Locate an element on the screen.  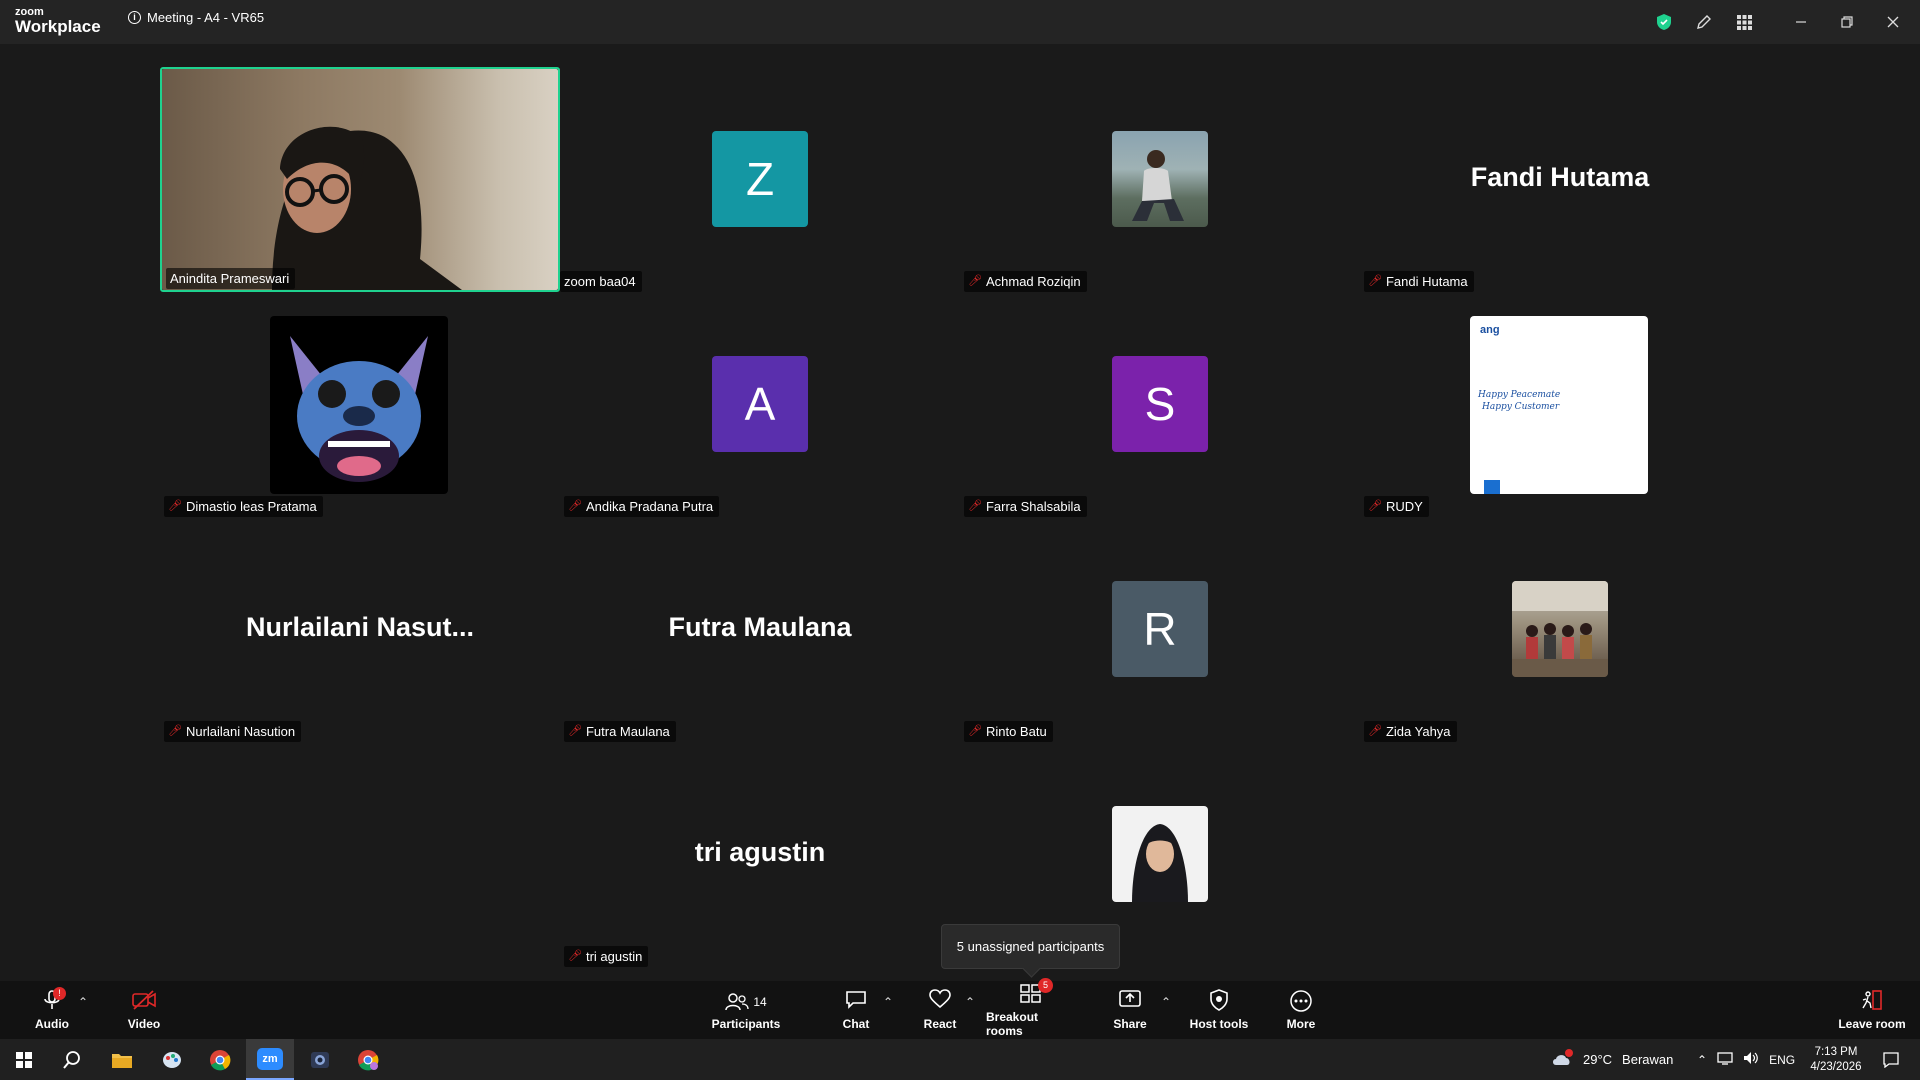
participant-name-label: 🎤︎ Dimastio leas Pratama is located at coordinates (243, 506).